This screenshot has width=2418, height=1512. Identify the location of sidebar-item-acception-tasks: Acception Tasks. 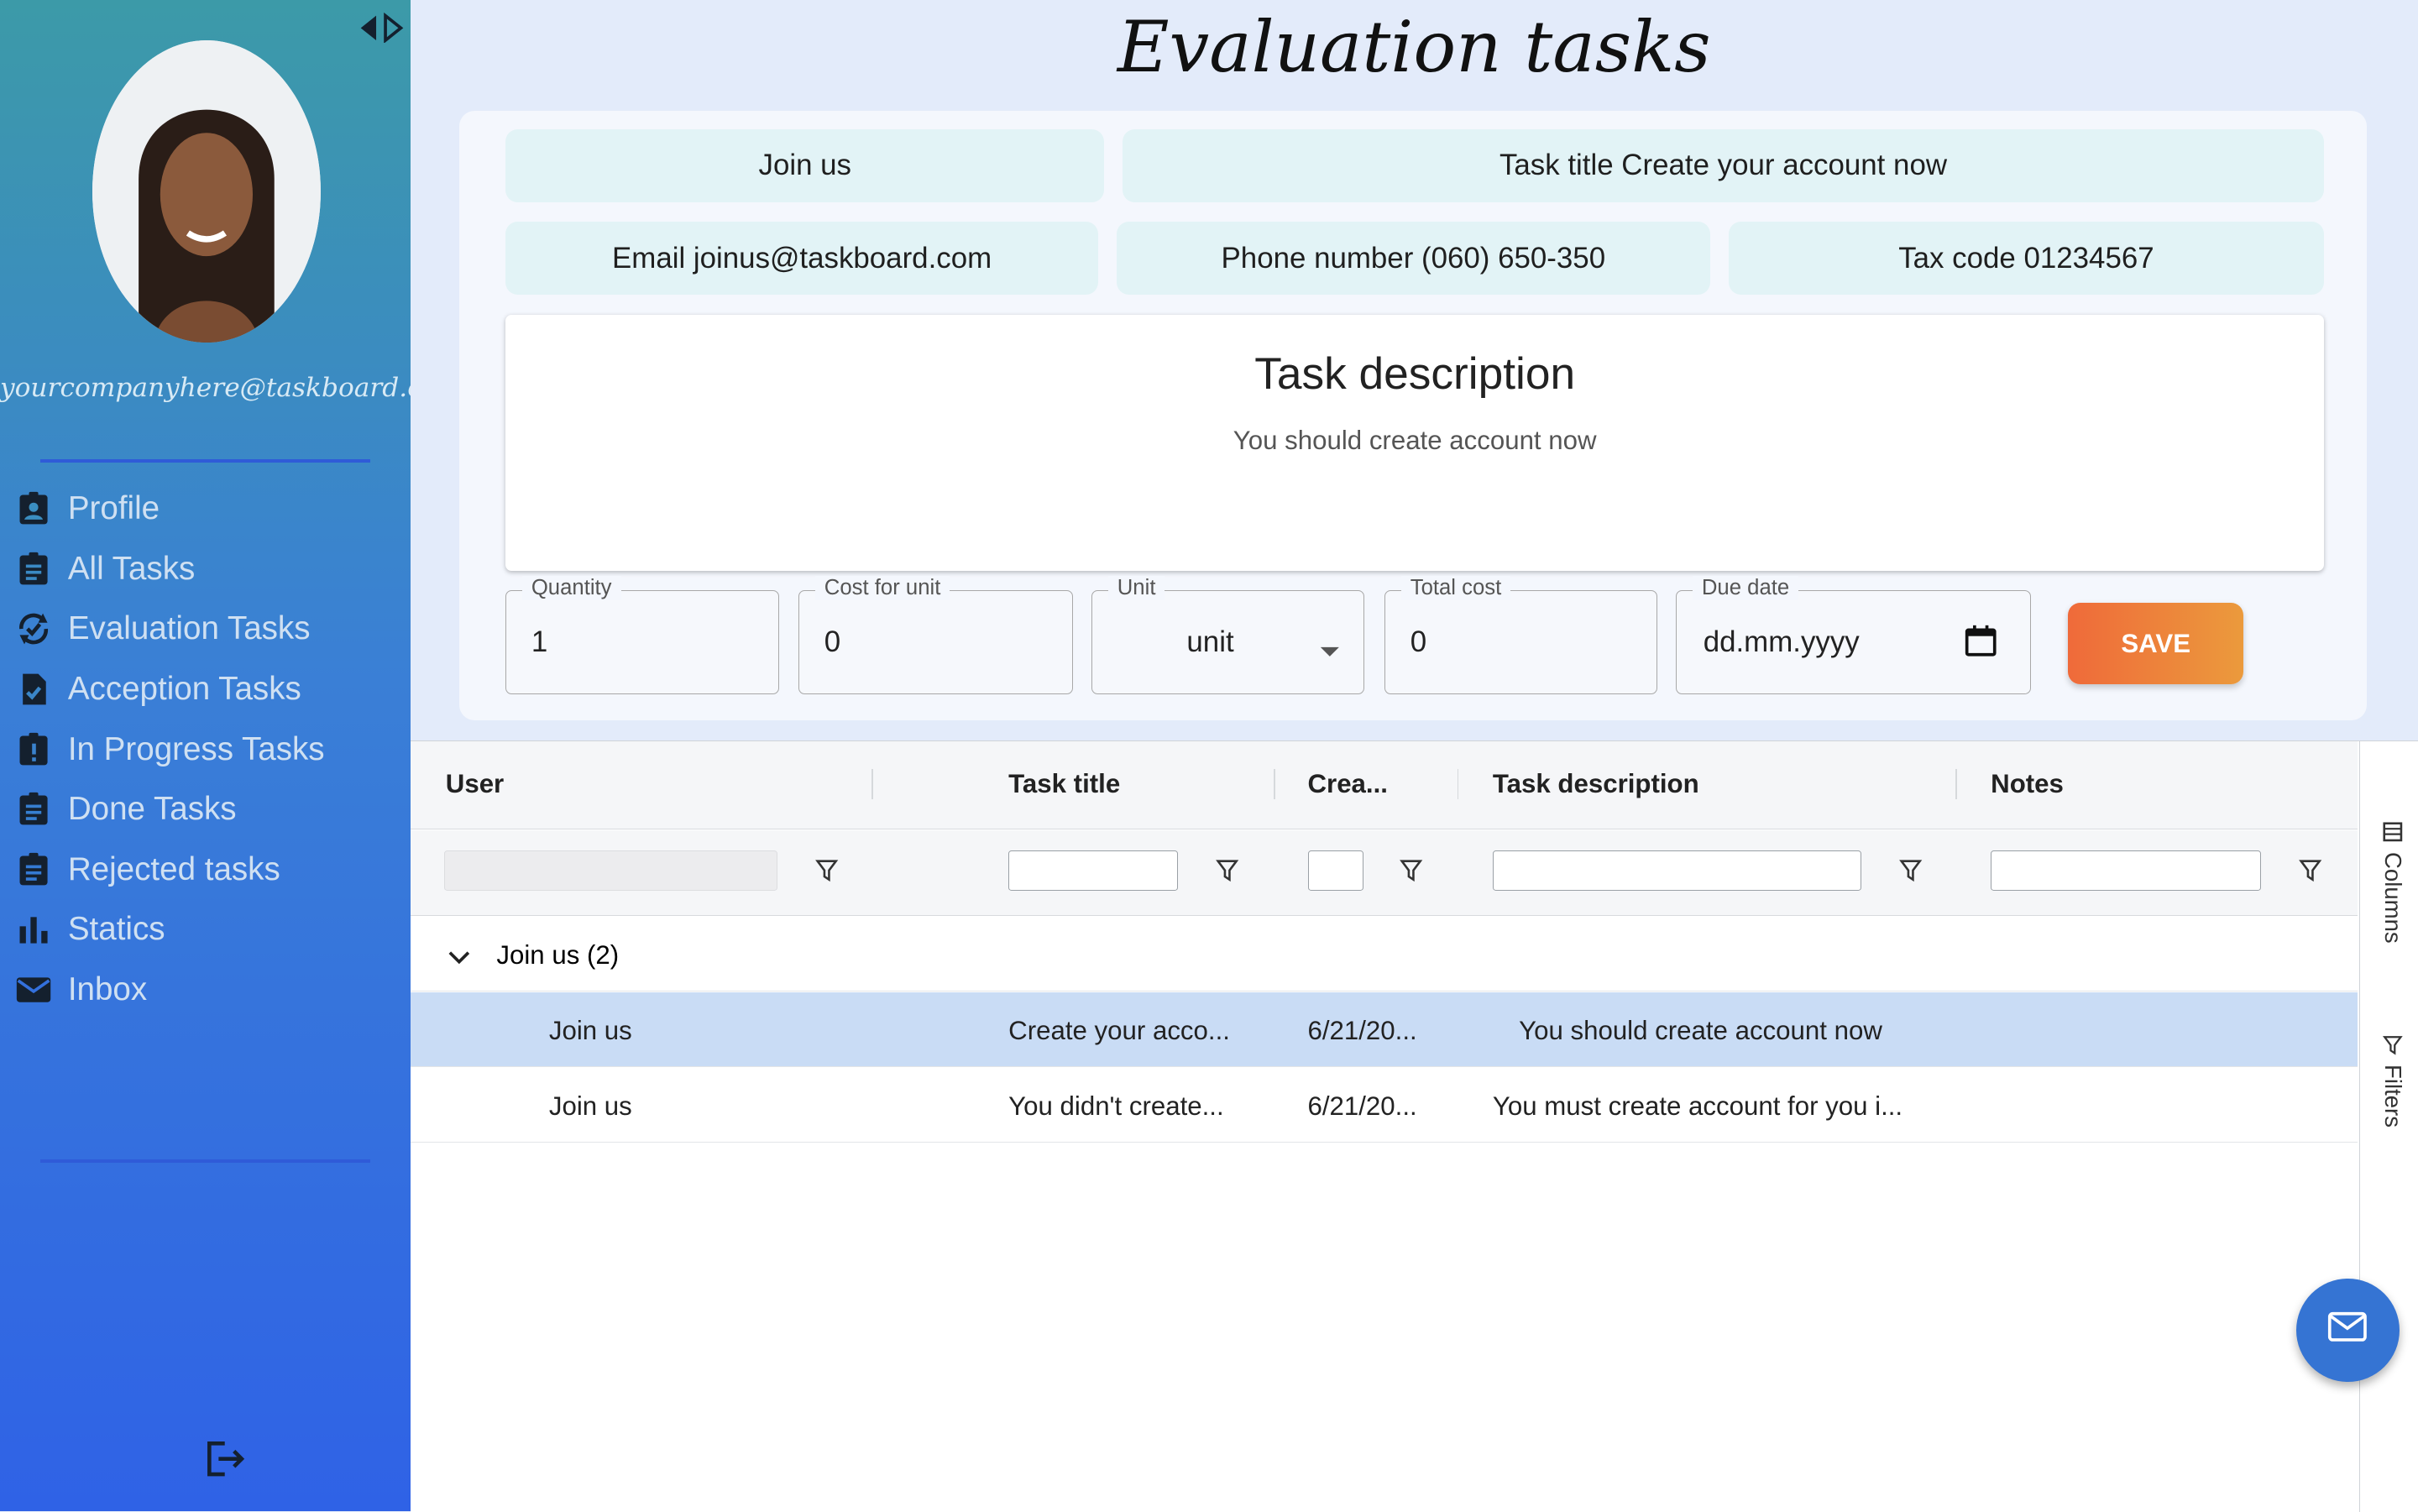
(205, 688).